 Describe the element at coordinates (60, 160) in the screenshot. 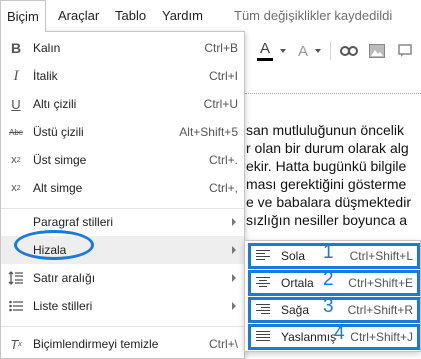

I see `menu-item-label: Üst simge` at that location.